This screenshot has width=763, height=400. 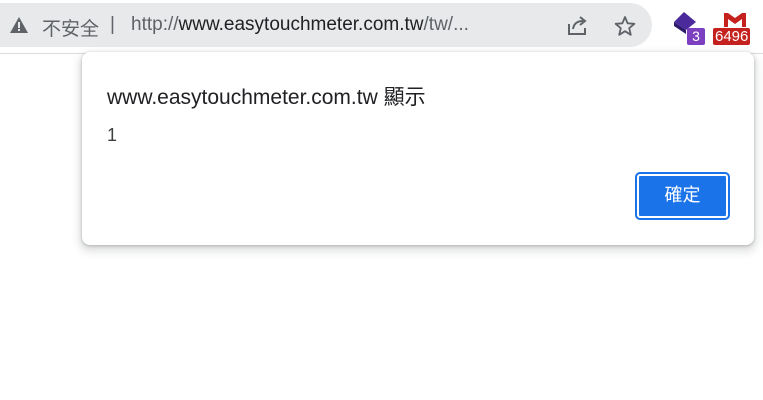 I want to click on star-icon, so click(x=625, y=26).